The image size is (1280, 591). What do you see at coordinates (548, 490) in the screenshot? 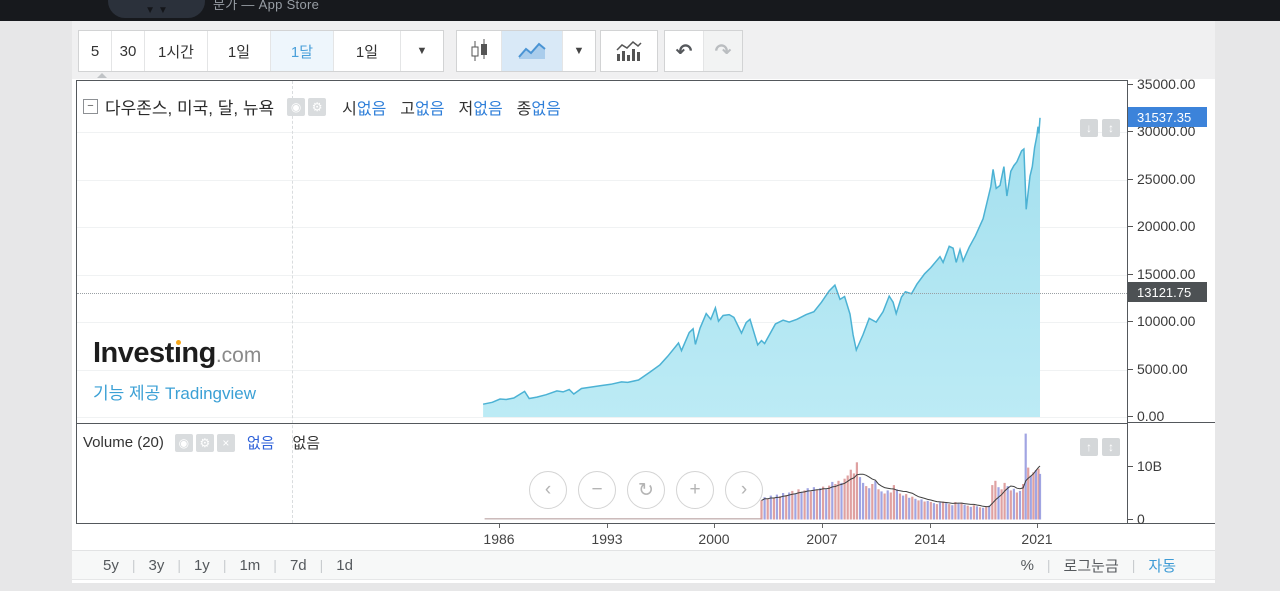
I see `pan-left-button: ‹` at bounding box center [548, 490].